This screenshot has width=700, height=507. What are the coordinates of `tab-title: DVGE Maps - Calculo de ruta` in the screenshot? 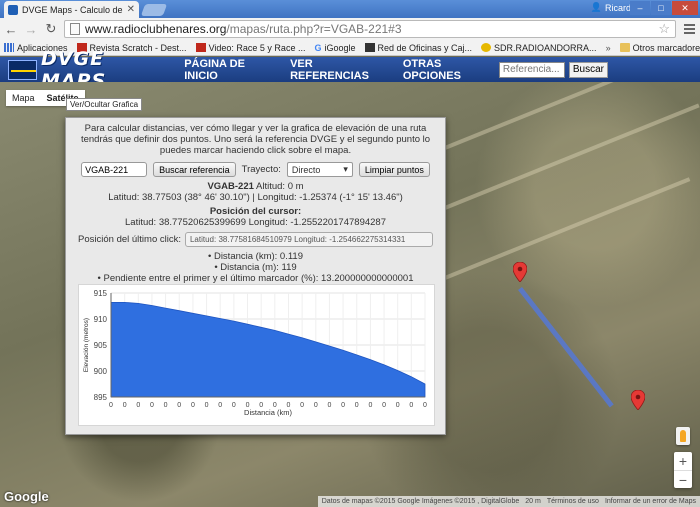 It's located at (73, 9).